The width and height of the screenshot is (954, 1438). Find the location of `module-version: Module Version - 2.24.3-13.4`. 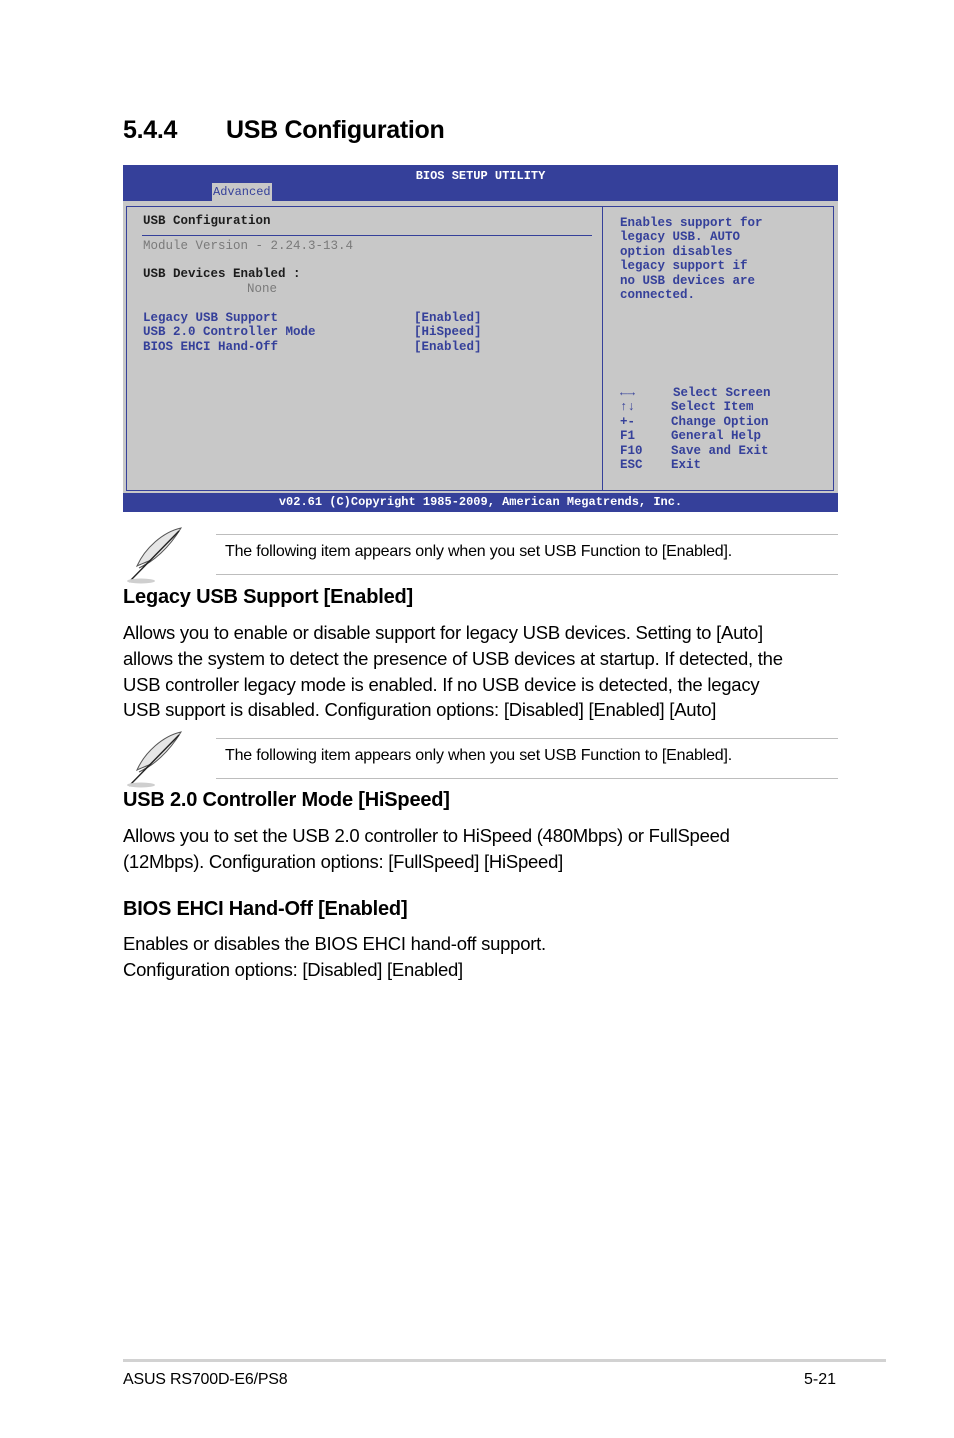

module-version: Module Version - 2.24.3-13.4 is located at coordinates (248, 246).